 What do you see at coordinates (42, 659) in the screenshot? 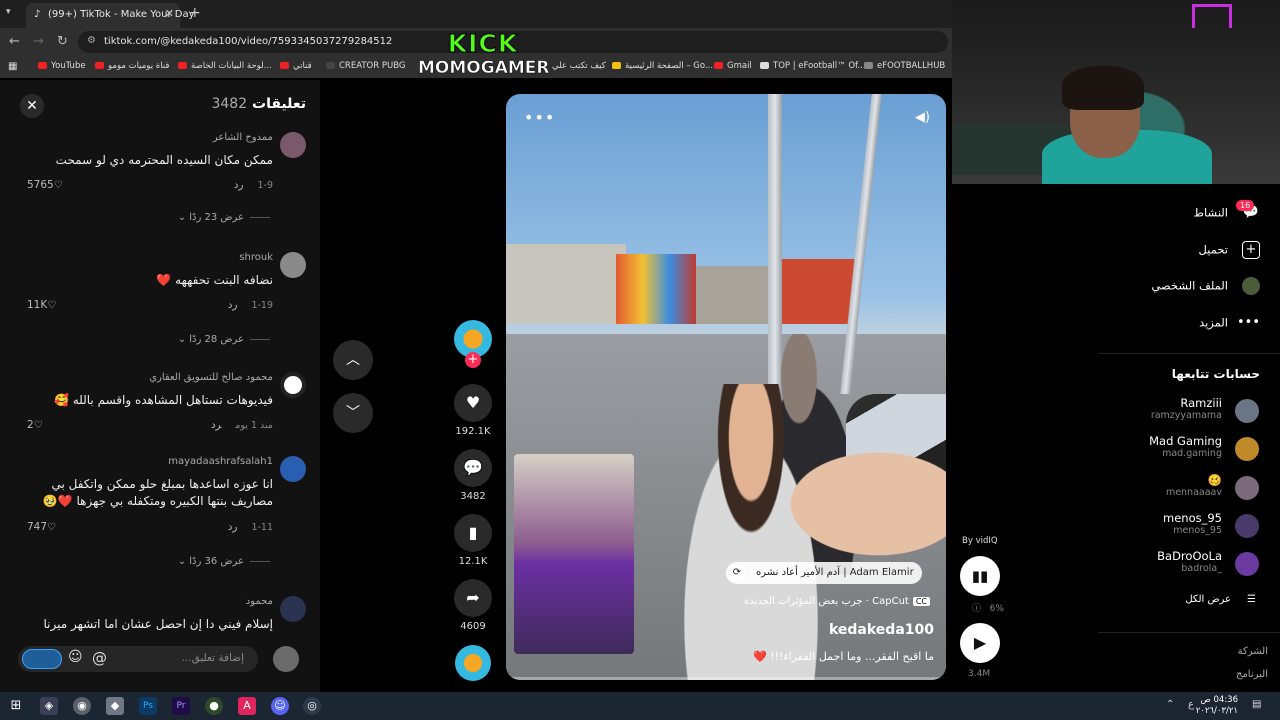
I see `extension-toggle-icon` at bounding box center [42, 659].